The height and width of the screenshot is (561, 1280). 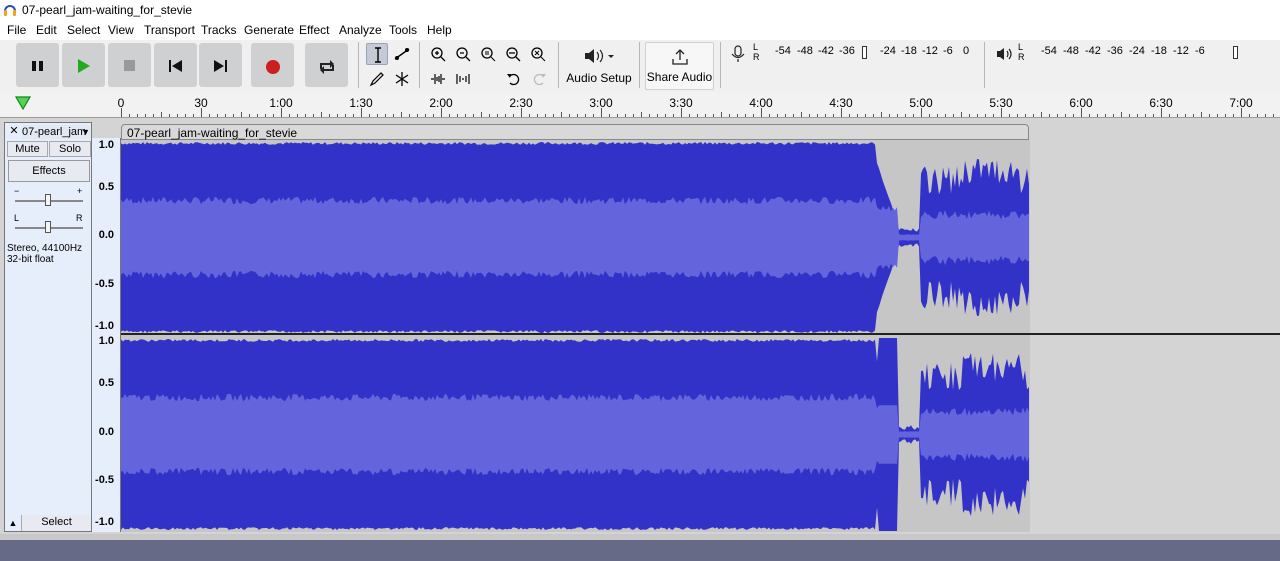 I want to click on amp-label: 0.5, so click(x=106, y=383).